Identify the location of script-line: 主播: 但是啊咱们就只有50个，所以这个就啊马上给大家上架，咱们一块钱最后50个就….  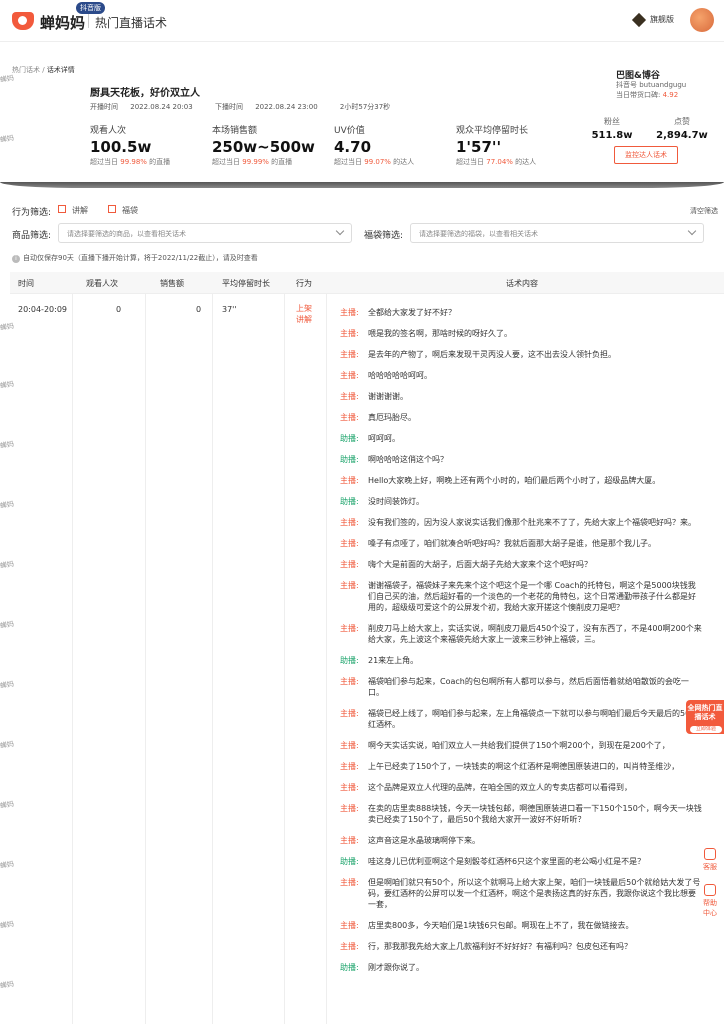
(521, 893).